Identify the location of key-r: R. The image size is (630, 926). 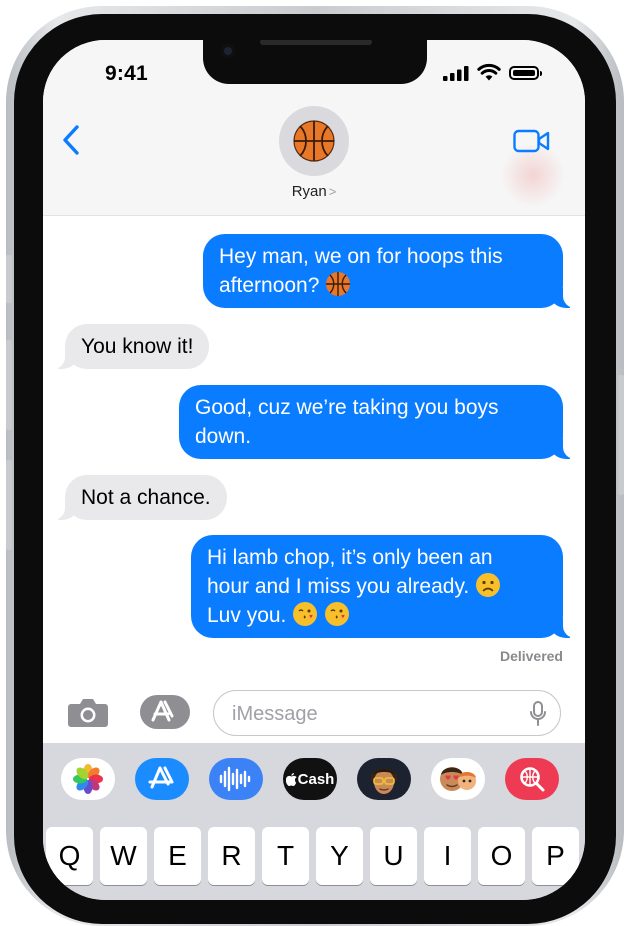
(231, 856).